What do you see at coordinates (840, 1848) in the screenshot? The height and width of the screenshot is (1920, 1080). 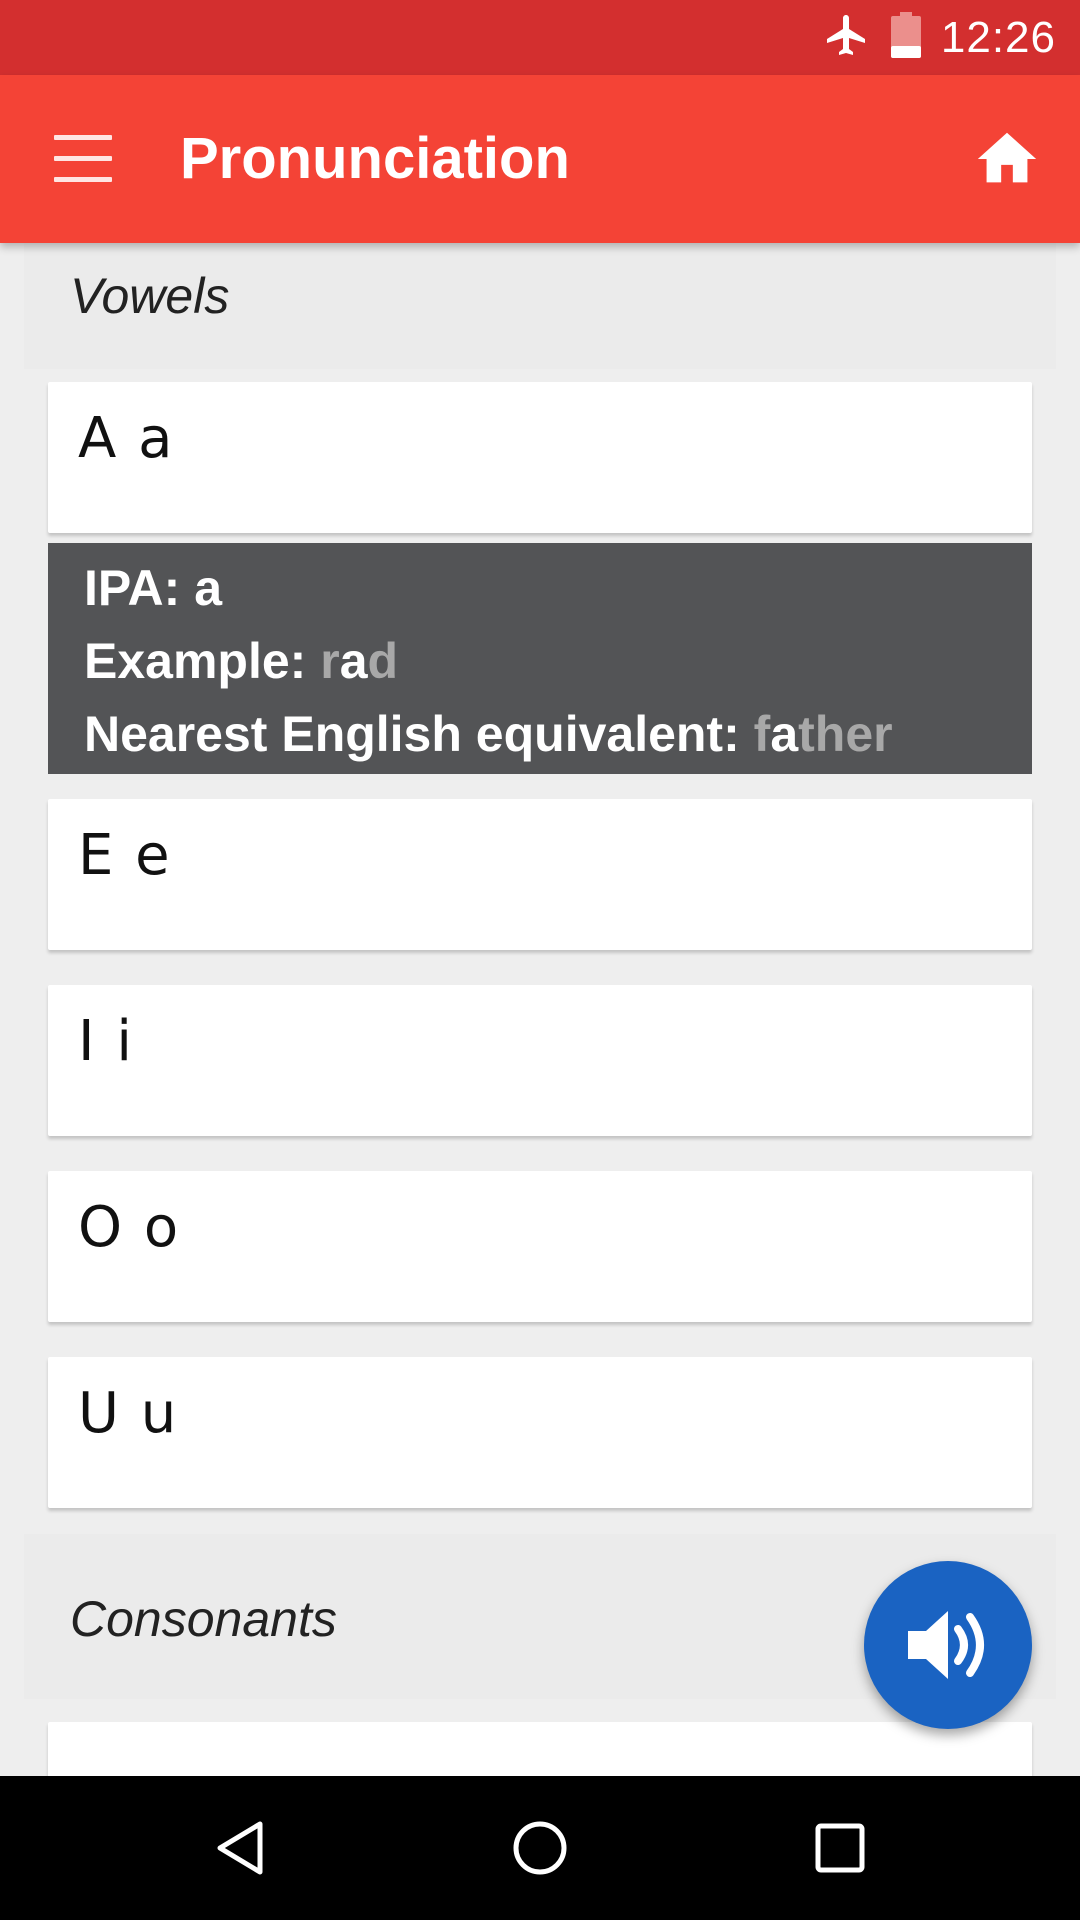 I see `recents-icon` at bounding box center [840, 1848].